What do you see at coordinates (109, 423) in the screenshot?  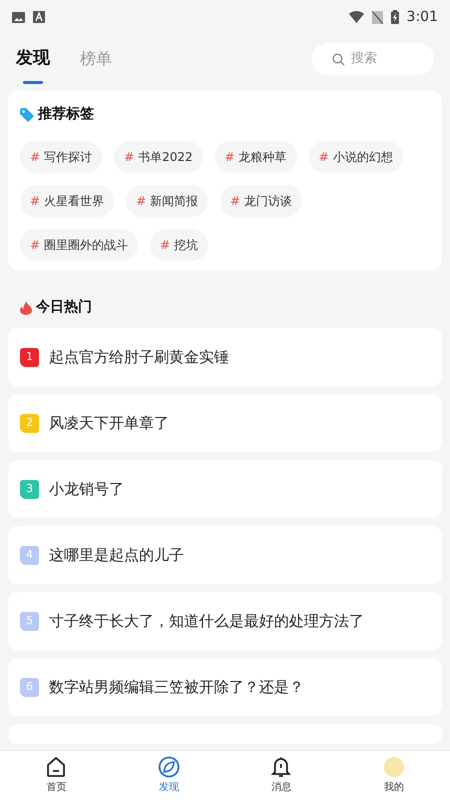 I see `topic-title: 风凌天下开单章了` at bounding box center [109, 423].